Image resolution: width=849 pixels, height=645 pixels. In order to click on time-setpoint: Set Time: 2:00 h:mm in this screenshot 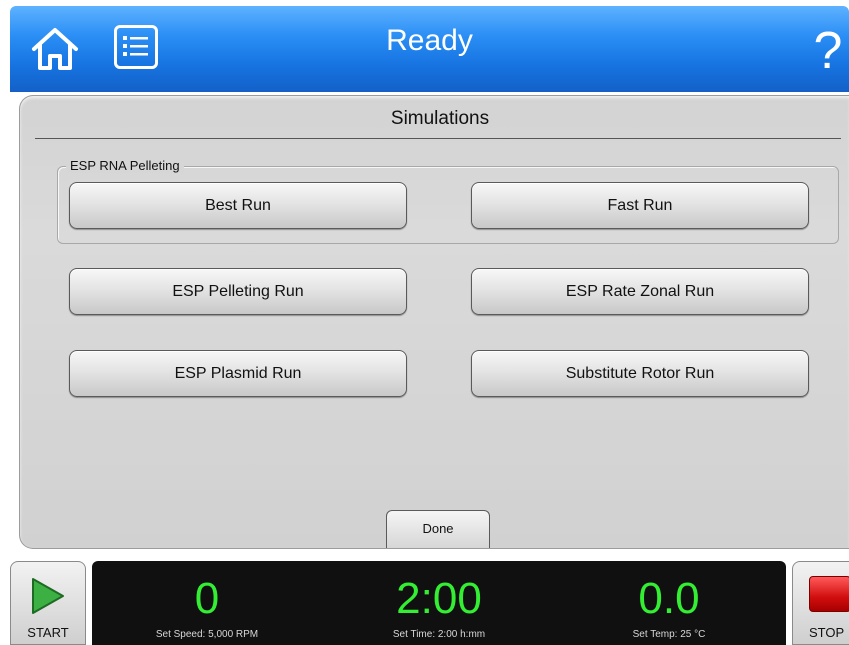, I will do `click(439, 634)`.